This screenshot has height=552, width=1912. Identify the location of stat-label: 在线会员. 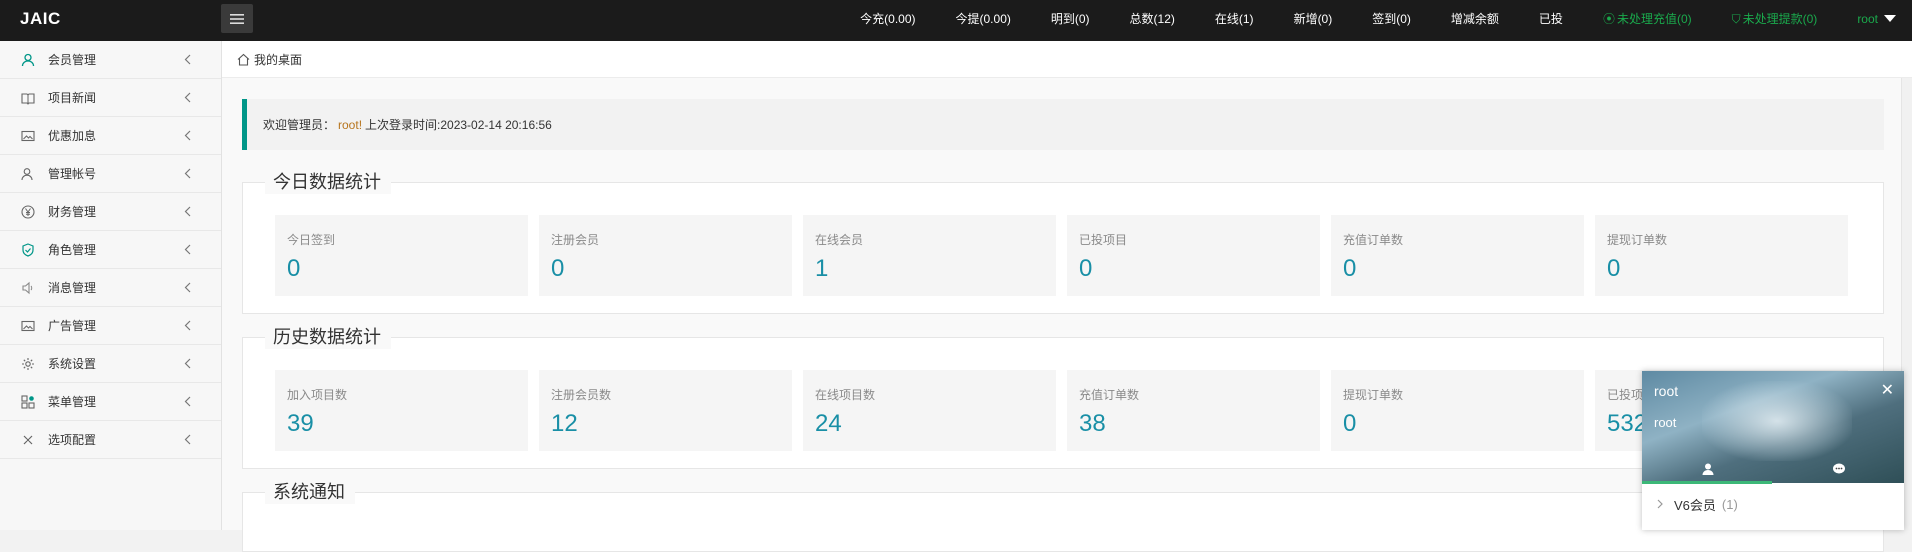
(839, 240).